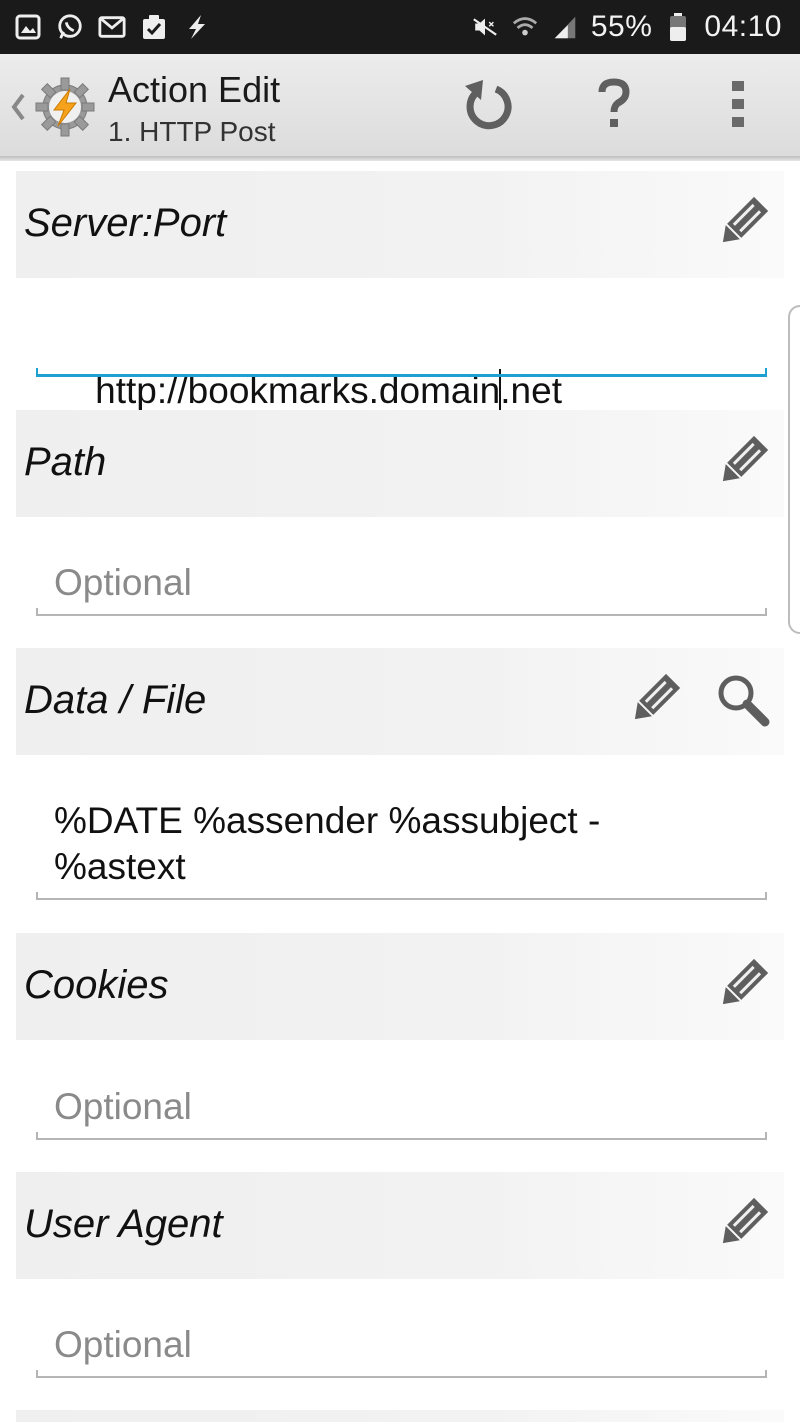  I want to click on search-icon, so click(742, 702).